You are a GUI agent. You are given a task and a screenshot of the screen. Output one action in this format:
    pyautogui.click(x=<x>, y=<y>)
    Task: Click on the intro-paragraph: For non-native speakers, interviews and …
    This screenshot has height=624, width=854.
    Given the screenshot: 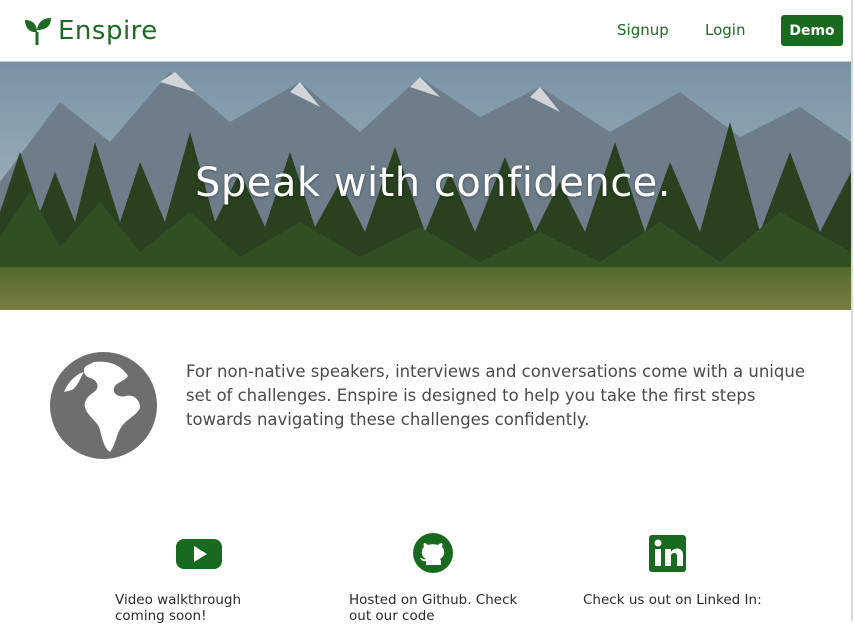 What is the action you would take?
    pyautogui.click(x=495, y=395)
    